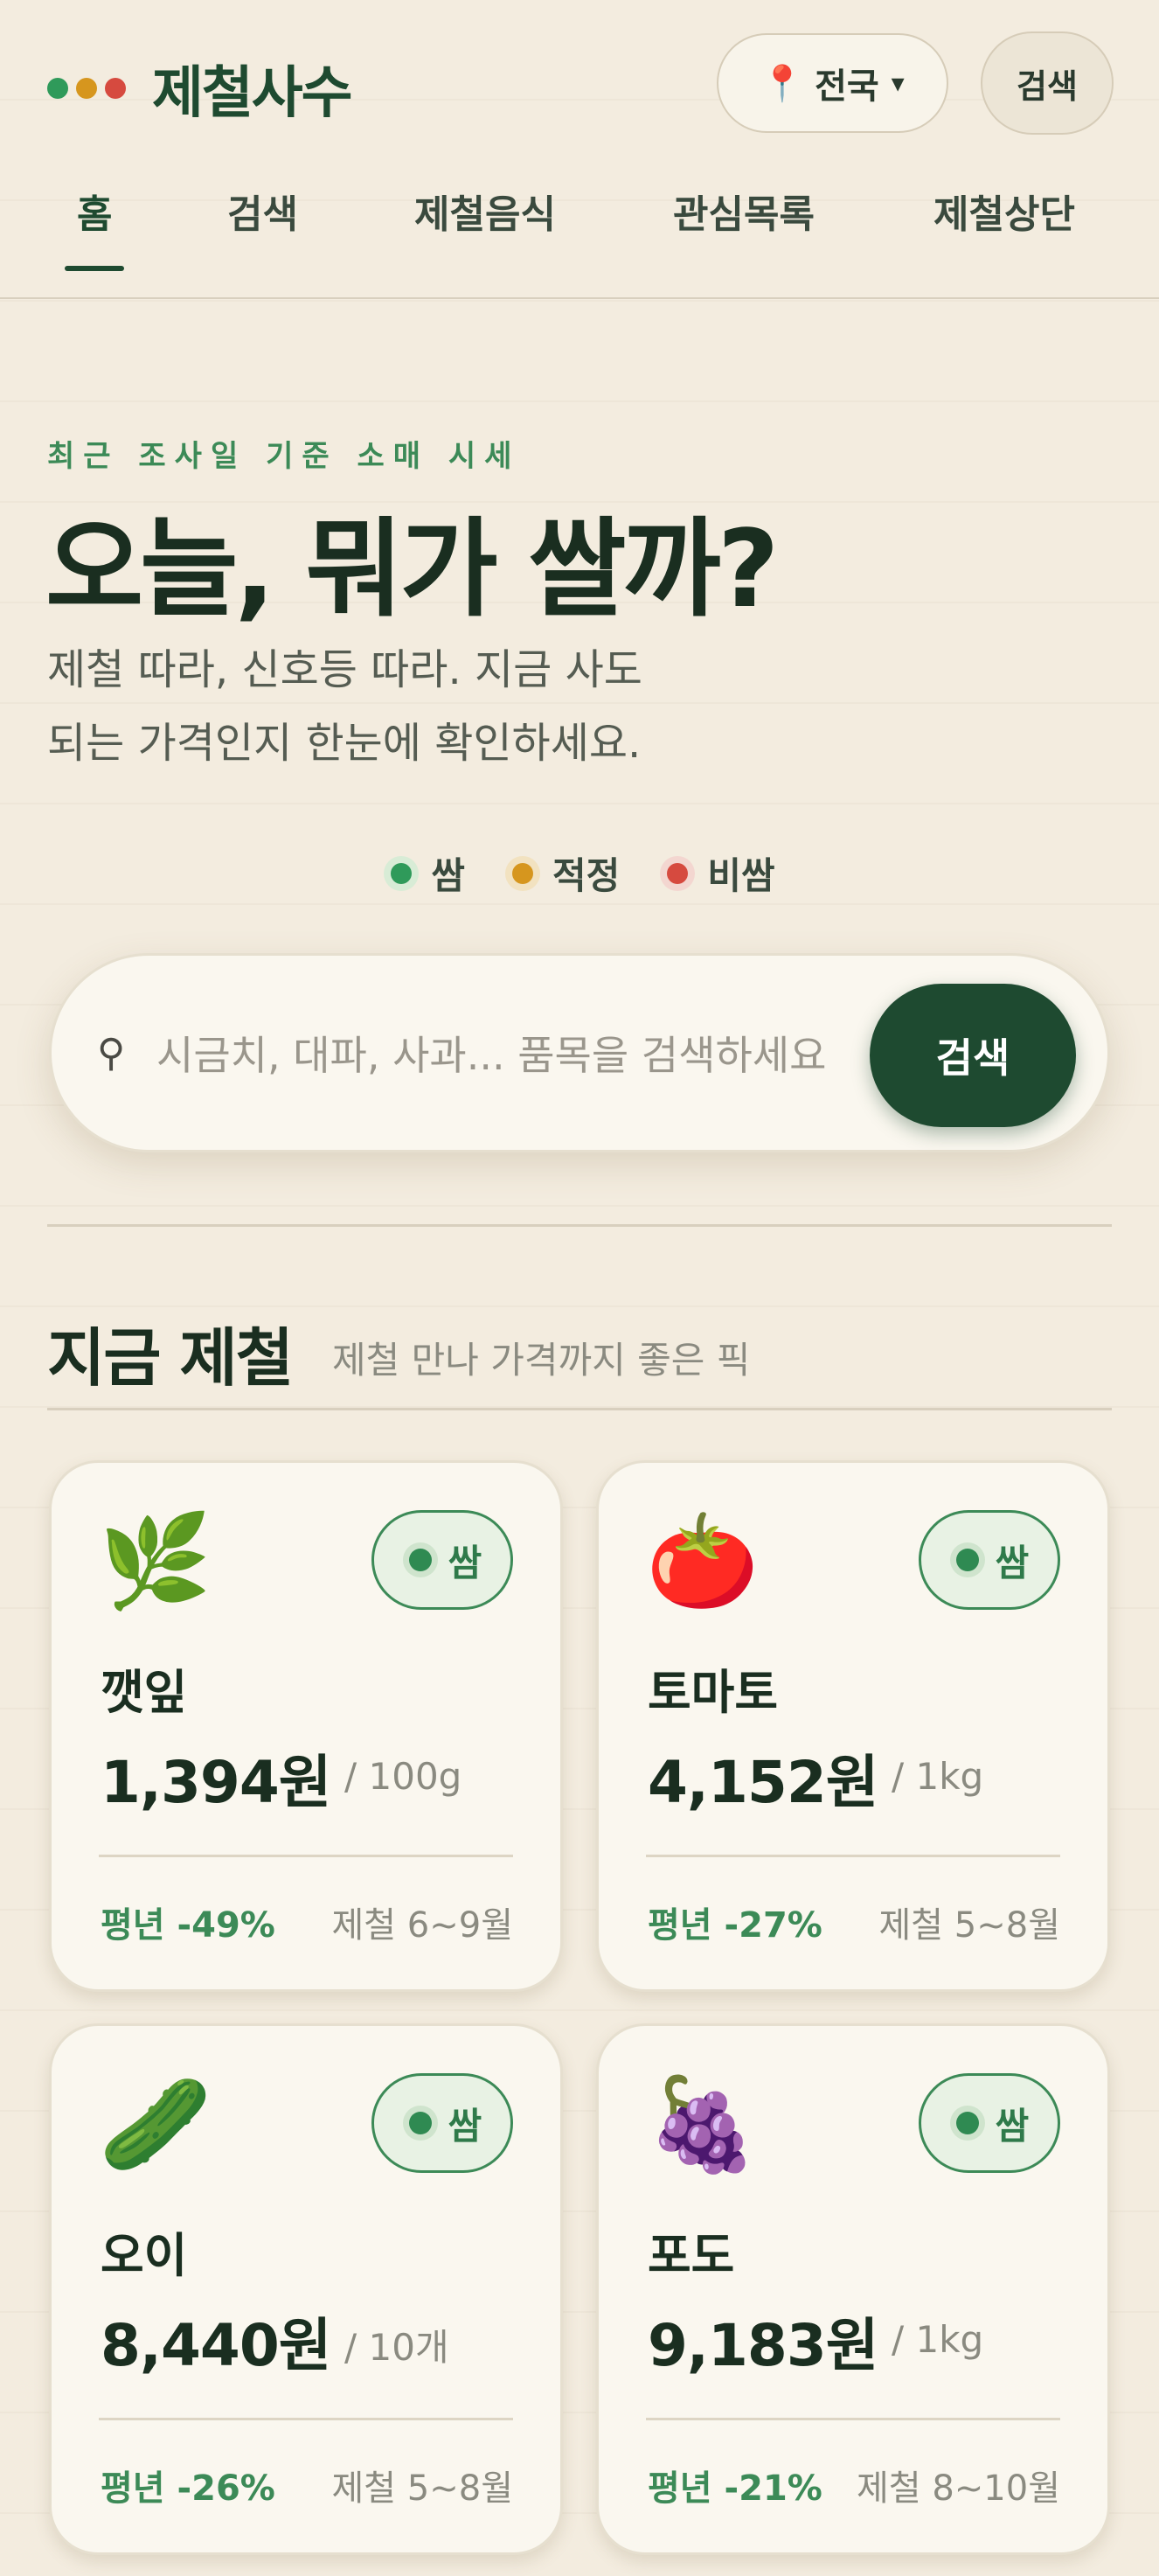 This screenshot has height=2576, width=1159. Describe the element at coordinates (541, 1360) in the screenshot. I see `section-subtitle: 제철 만나 가격까지 좋은 픽` at that location.